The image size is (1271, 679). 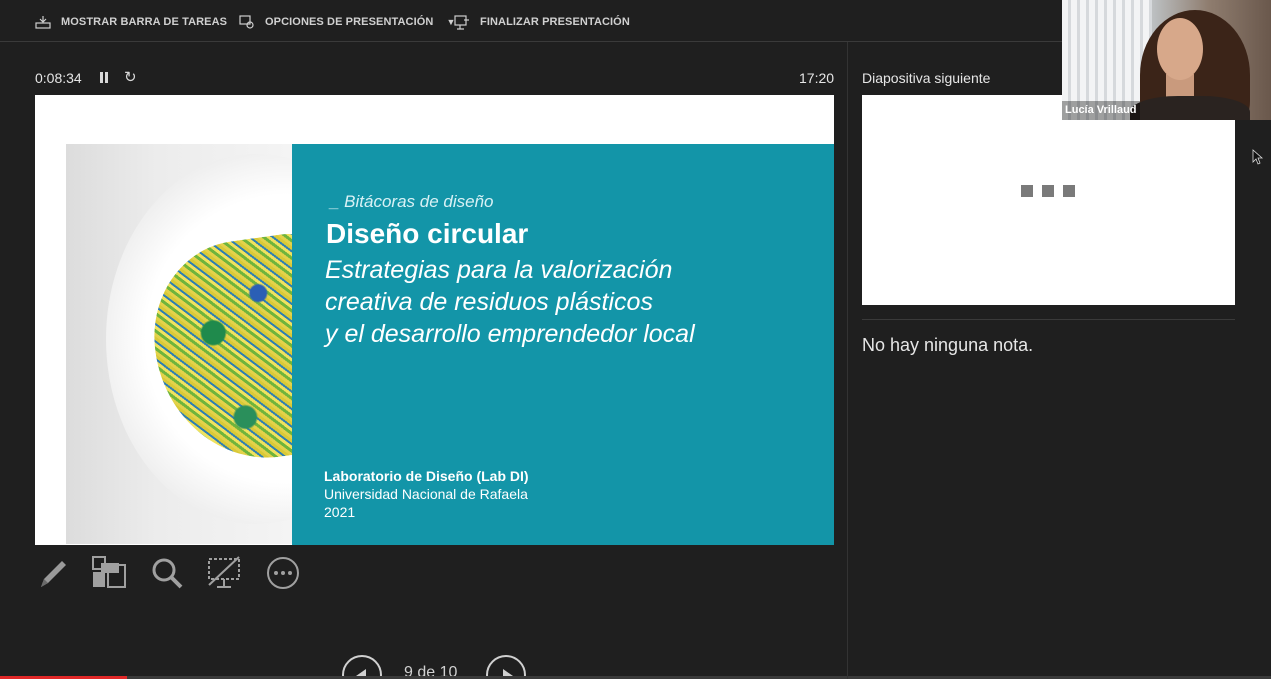 I want to click on footer-university: Universidad Nacional de Rafaela, so click(x=426, y=494).